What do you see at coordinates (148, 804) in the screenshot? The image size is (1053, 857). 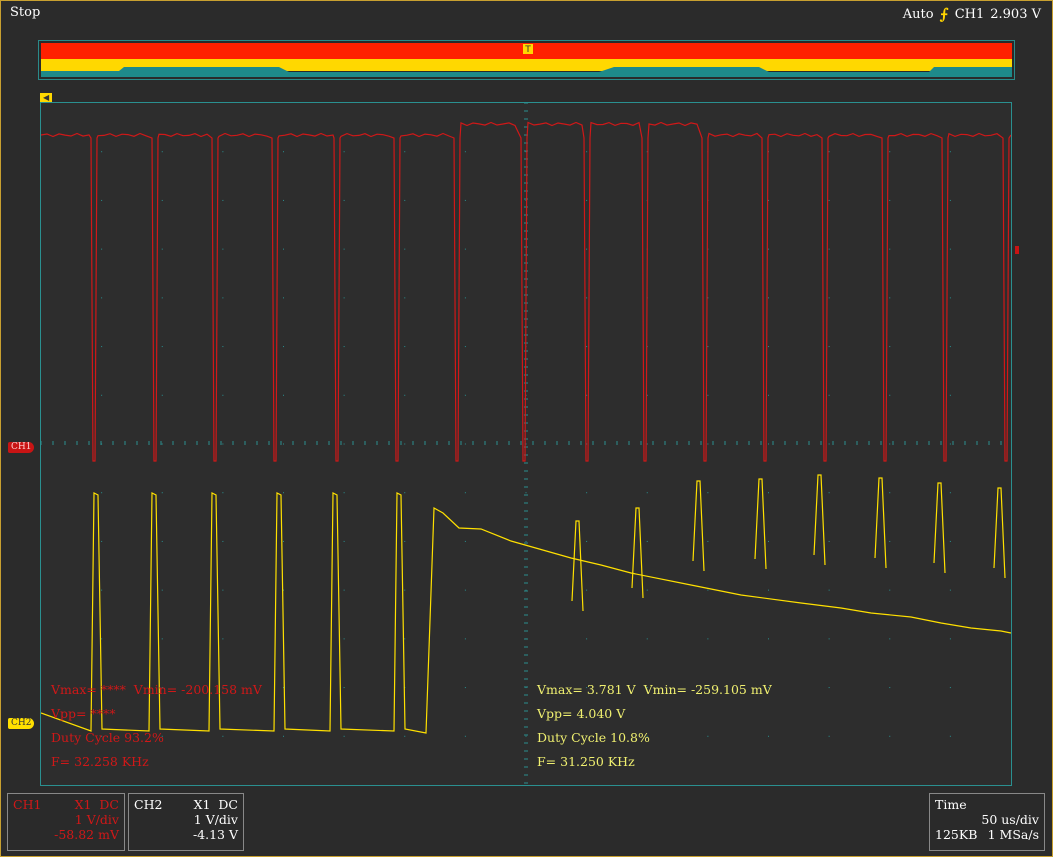 I see `ch2-panel-name: CH2` at bounding box center [148, 804].